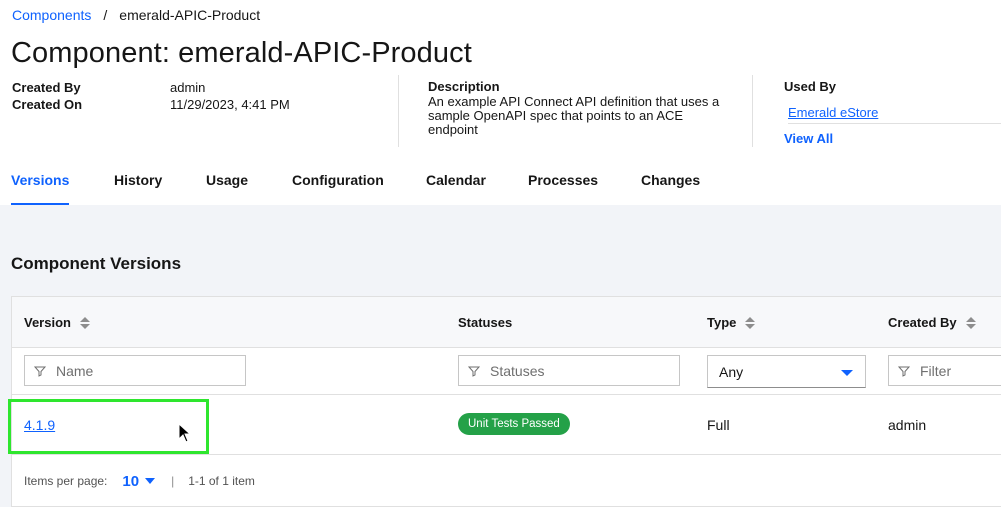  I want to click on pagination-range: 1-1 of 1 item, so click(221, 481).